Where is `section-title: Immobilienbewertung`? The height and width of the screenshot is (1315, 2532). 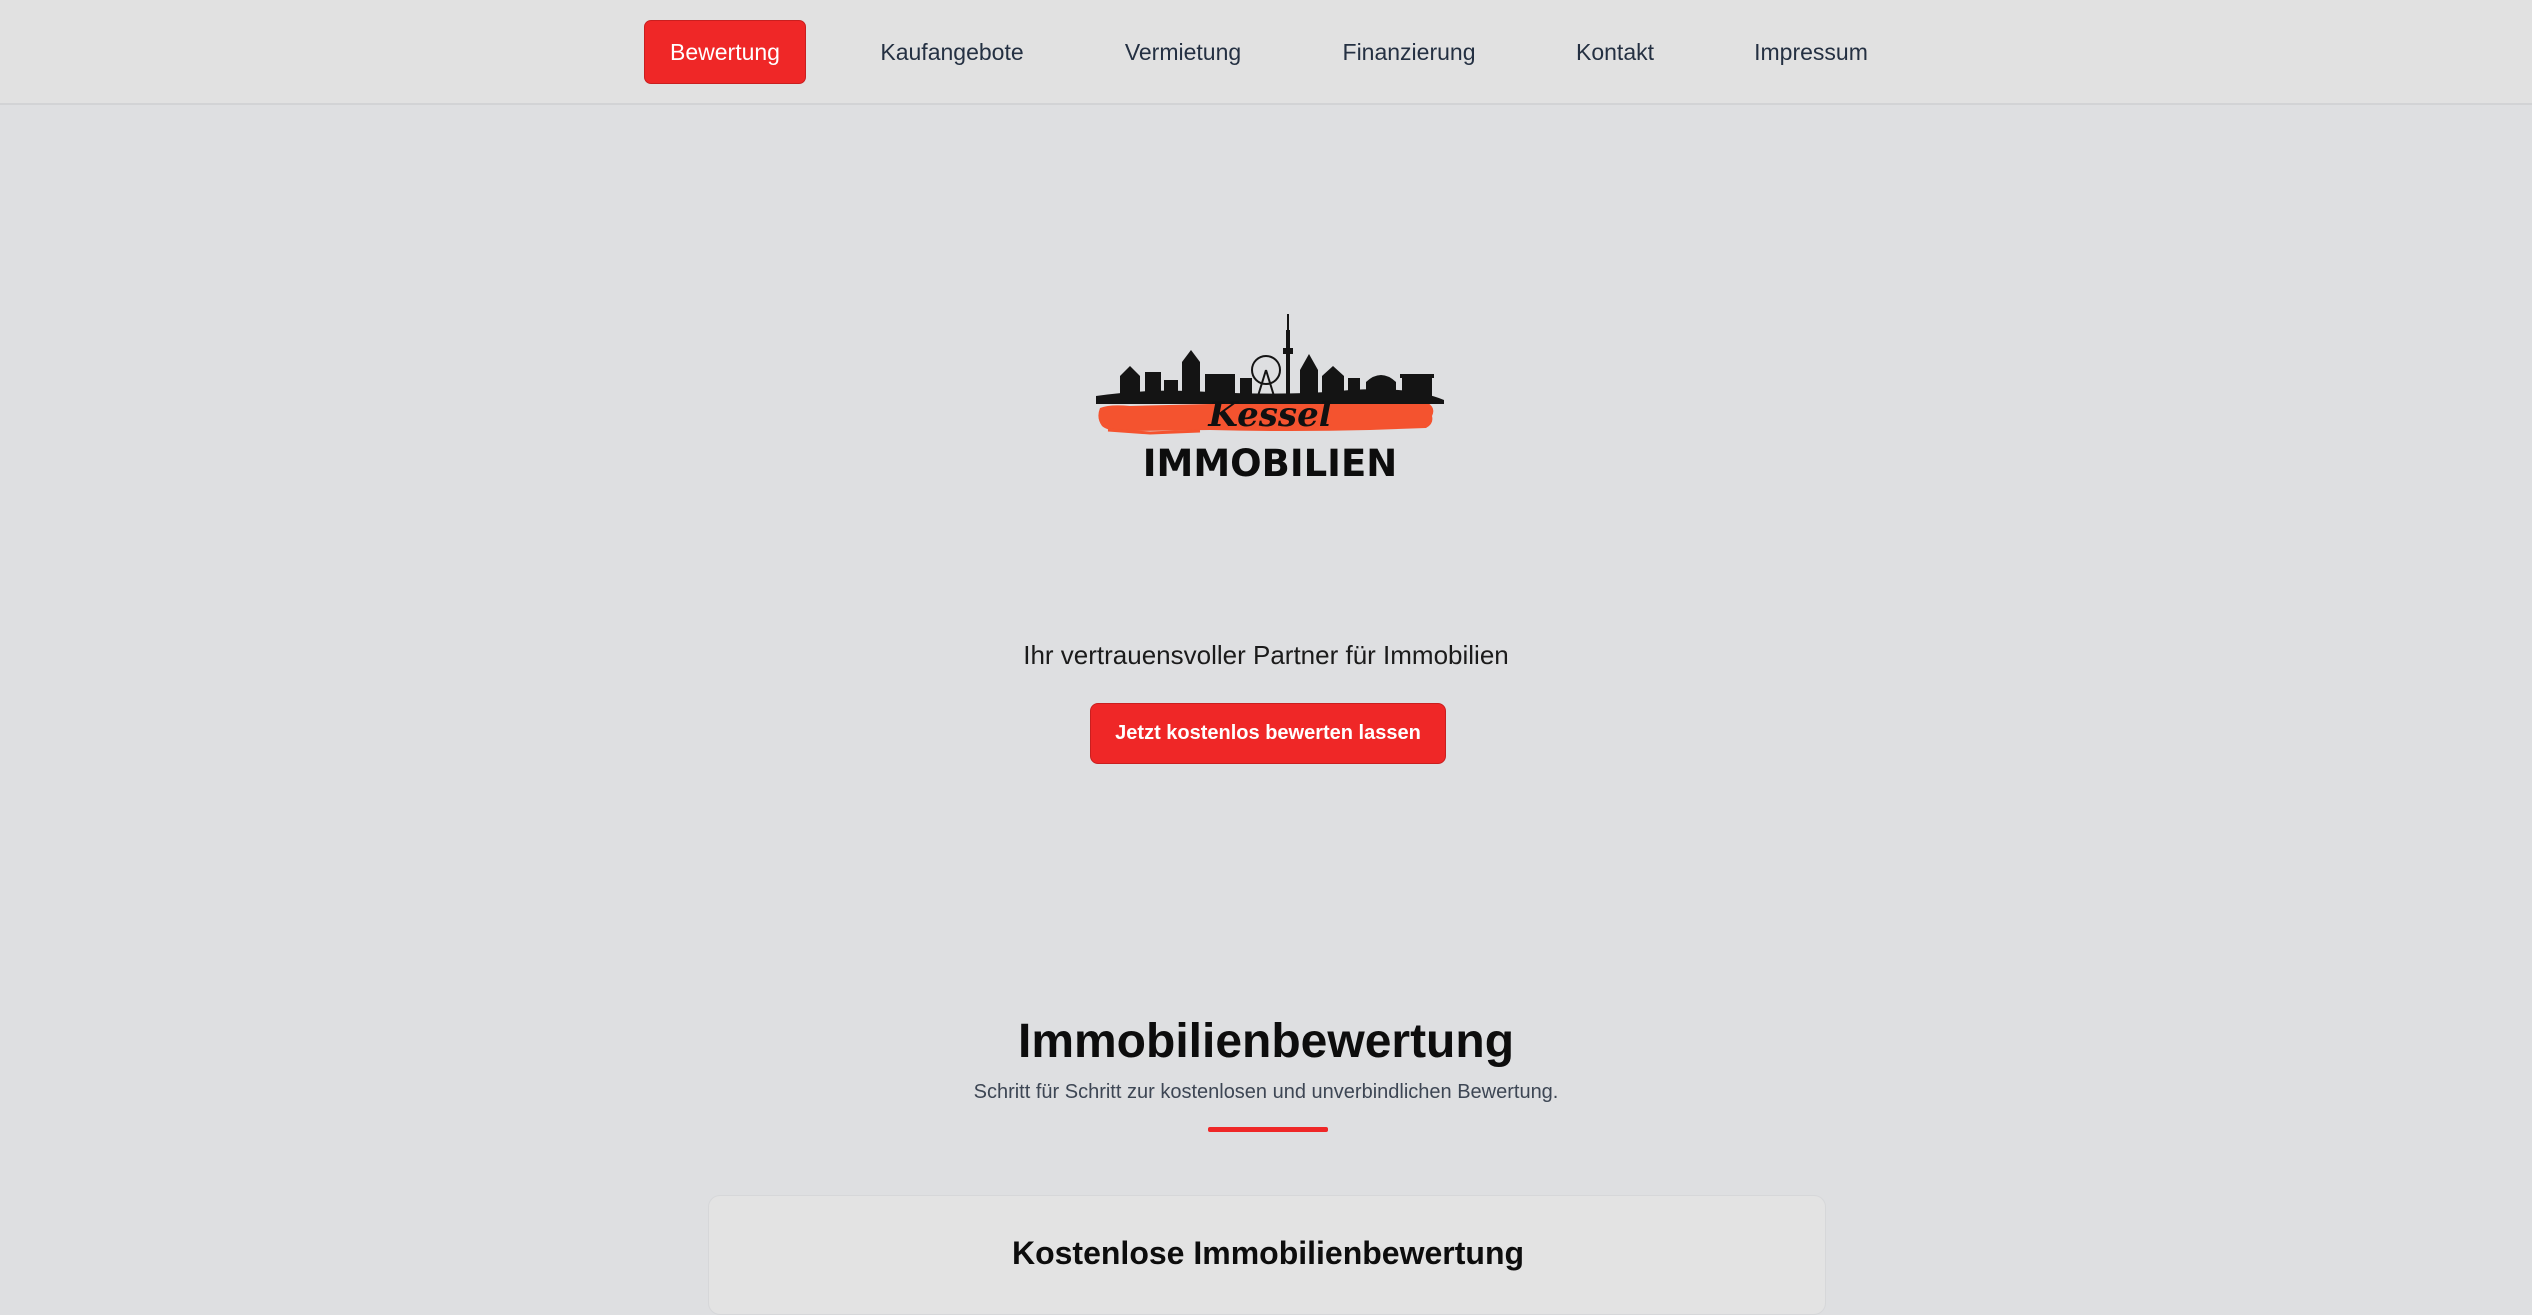 section-title: Immobilienbewertung is located at coordinates (1266, 1041).